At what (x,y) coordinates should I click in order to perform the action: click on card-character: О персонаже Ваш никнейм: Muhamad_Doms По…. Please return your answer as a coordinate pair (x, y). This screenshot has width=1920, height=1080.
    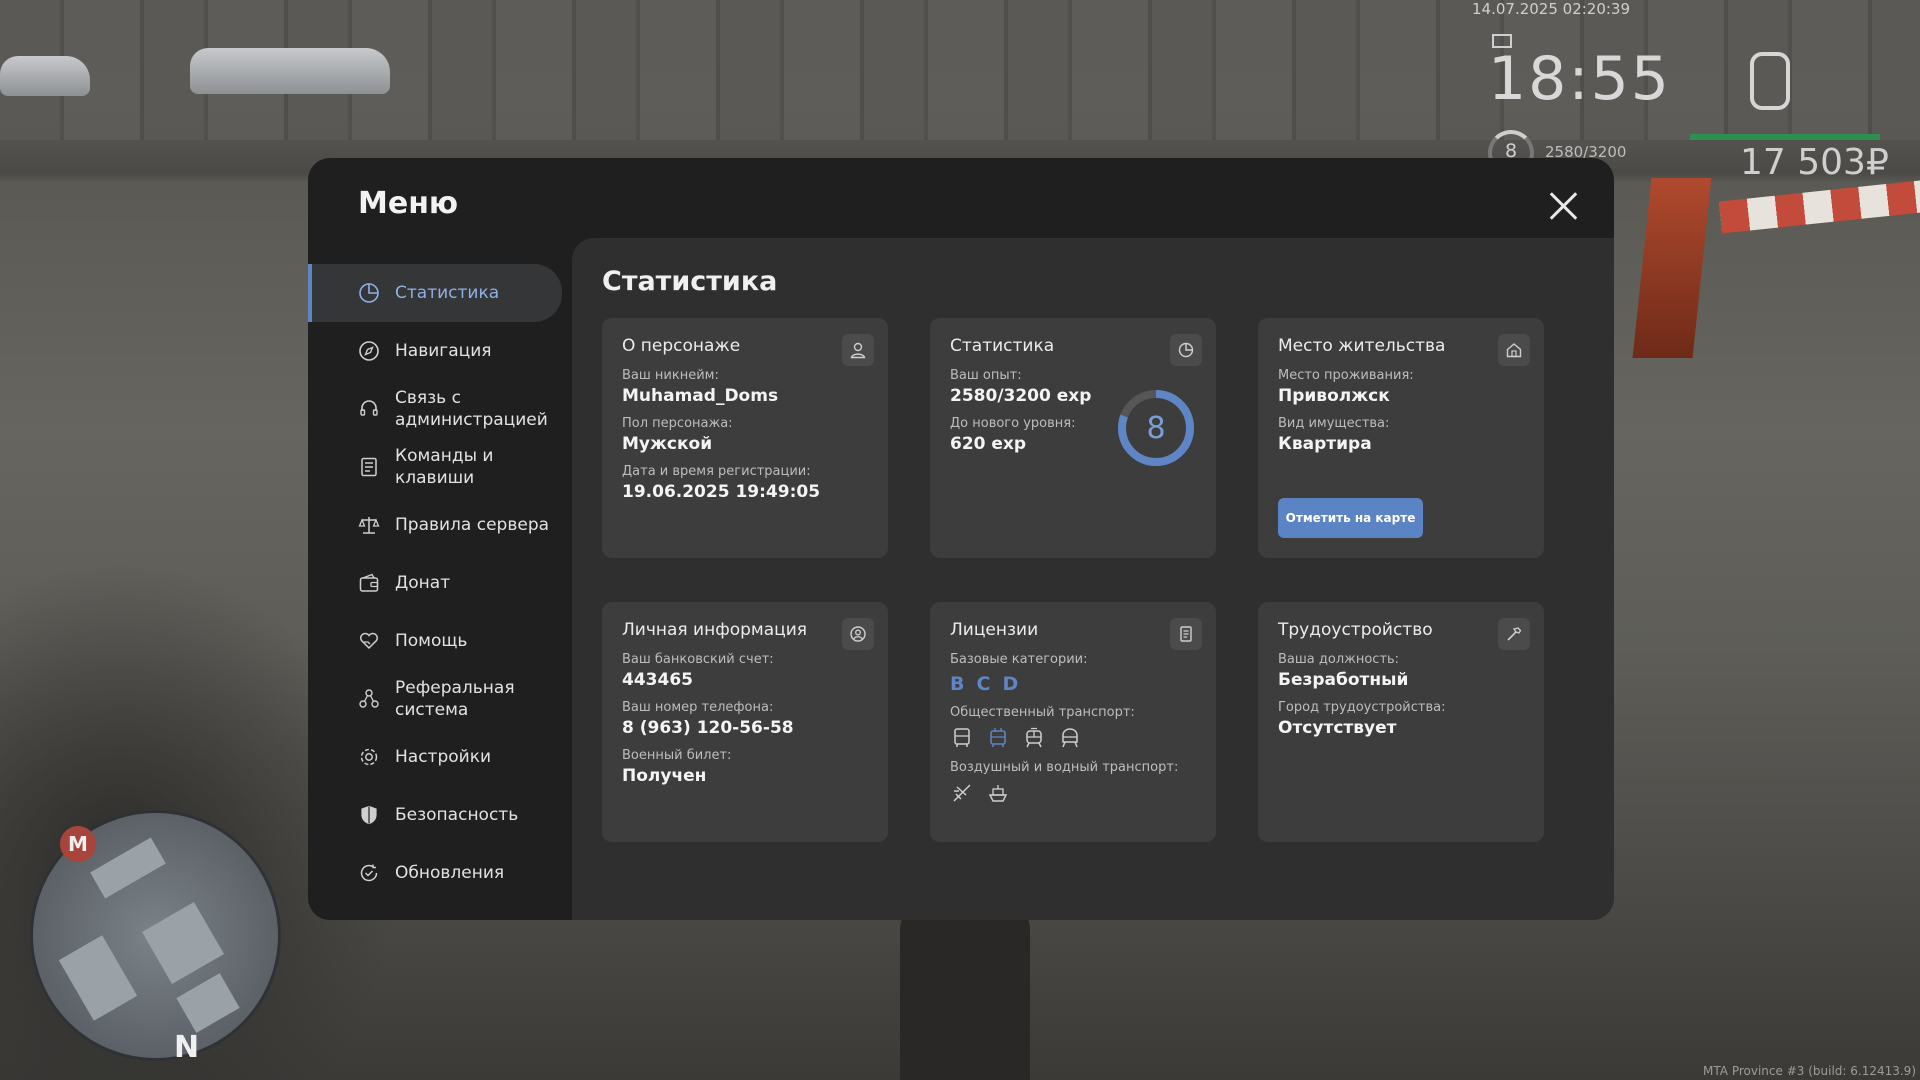
    Looking at the image, I should click on (745, 438).